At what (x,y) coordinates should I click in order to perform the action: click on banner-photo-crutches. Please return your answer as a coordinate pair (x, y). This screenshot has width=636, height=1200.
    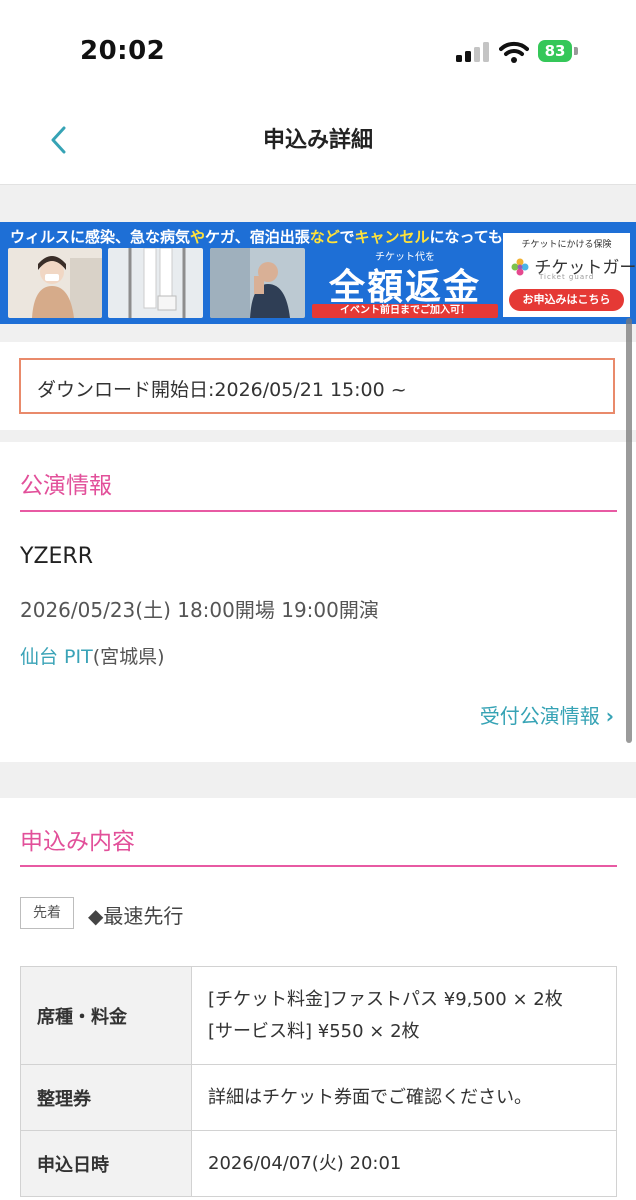
    Looking at the image, I should click on (155, 283).